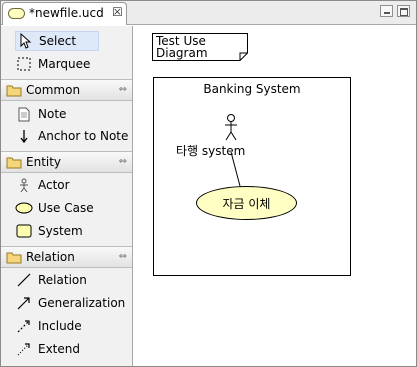 The height and width of the screenshot is (367, 417). Describe the element at coordinates (24, 349) in the screenshot. I see `extend-arrow-icon` at that location.